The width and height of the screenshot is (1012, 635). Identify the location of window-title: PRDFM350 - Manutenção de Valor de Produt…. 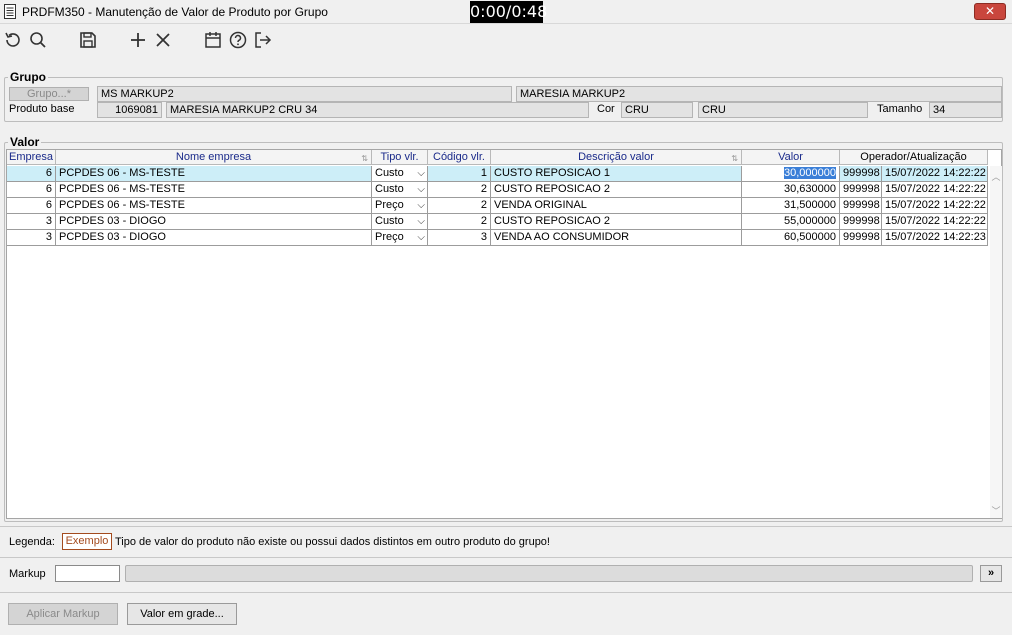
(175, 12).